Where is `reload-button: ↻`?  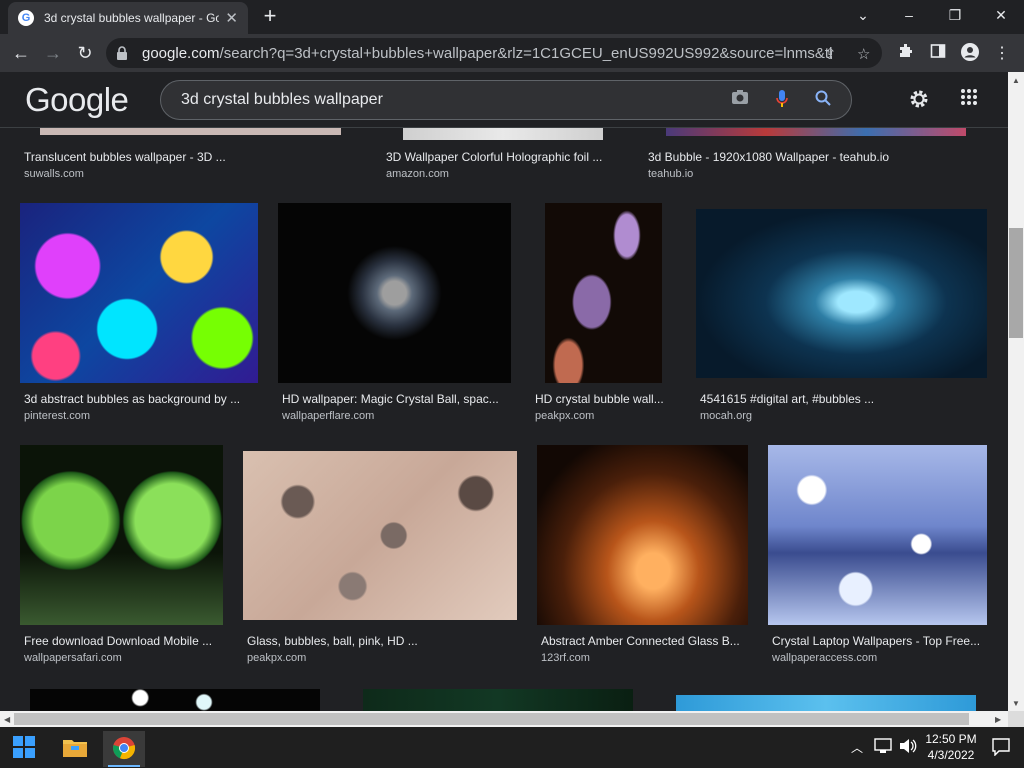 reload-button: ↻ is located at coordinates (85, 53).